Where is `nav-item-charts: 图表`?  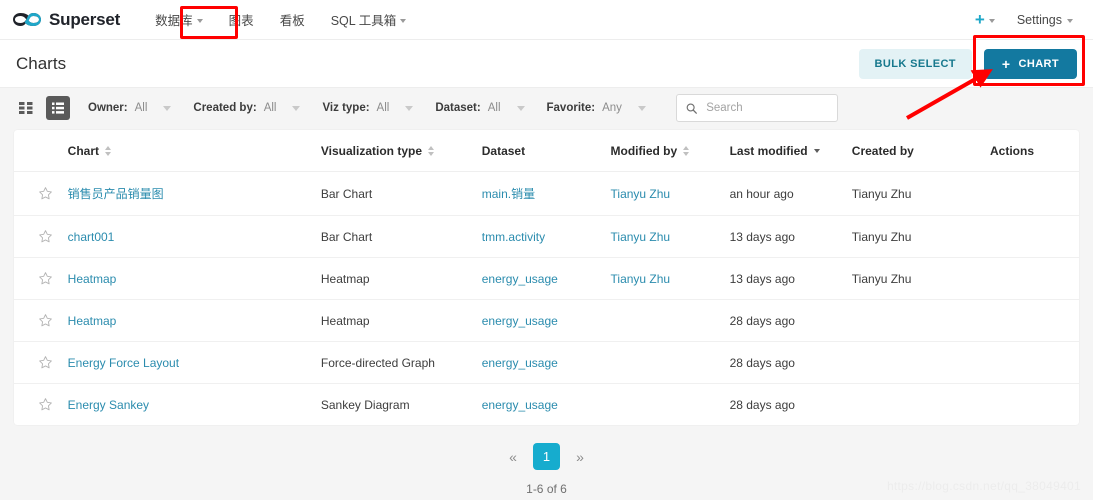 nav-item-charts: 图表 is located at coordinates (241, 19).